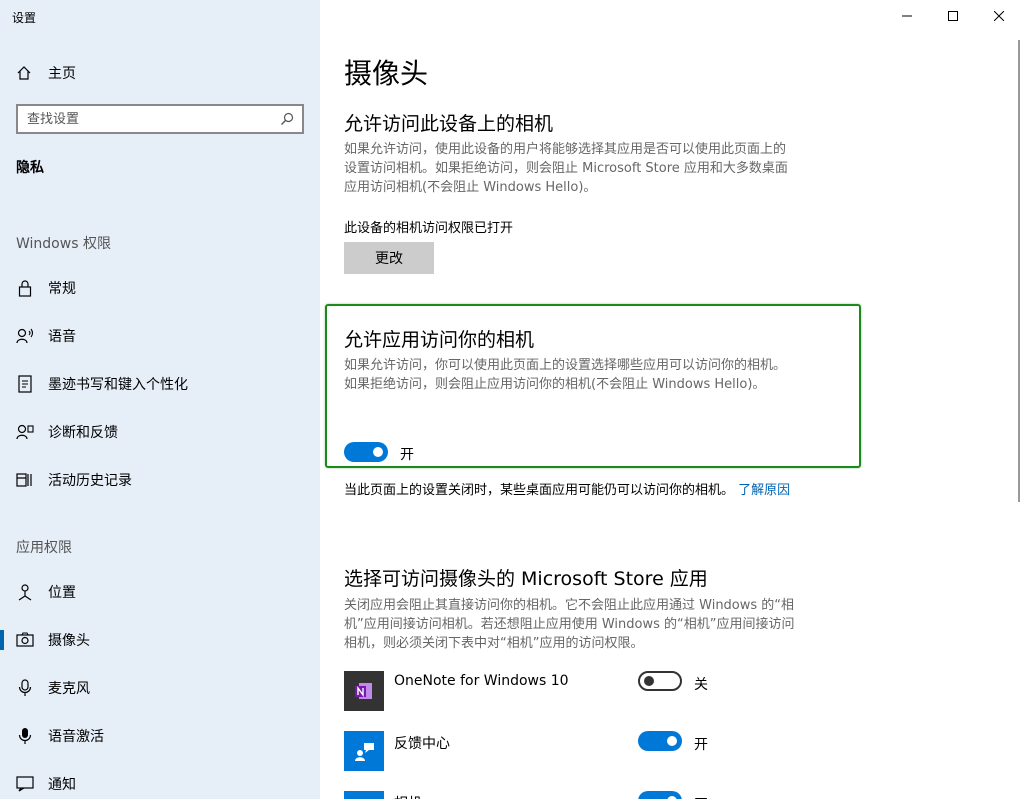 This screenshot has width=1022, height=799. Describe the element at coordinates (90, 481) in the screenshot. I see `sidebar-item-label: 活动历史记录` at that location.